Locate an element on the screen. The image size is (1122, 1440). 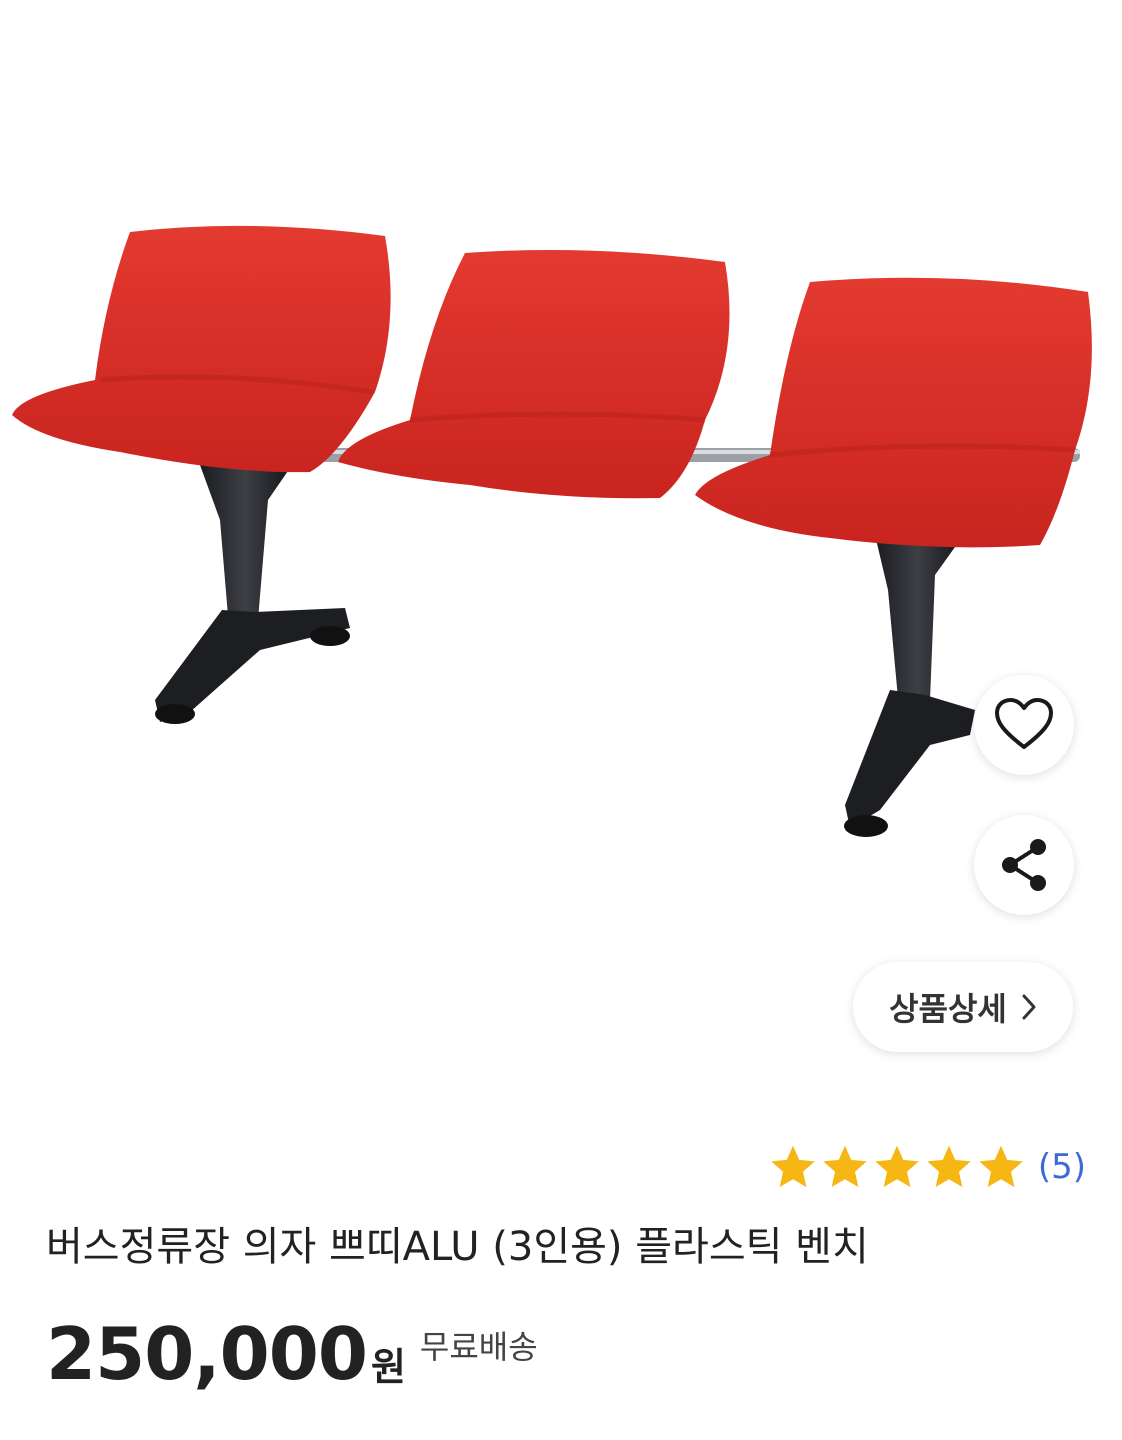
bench-leg-right is located at coordinates (909, 686).